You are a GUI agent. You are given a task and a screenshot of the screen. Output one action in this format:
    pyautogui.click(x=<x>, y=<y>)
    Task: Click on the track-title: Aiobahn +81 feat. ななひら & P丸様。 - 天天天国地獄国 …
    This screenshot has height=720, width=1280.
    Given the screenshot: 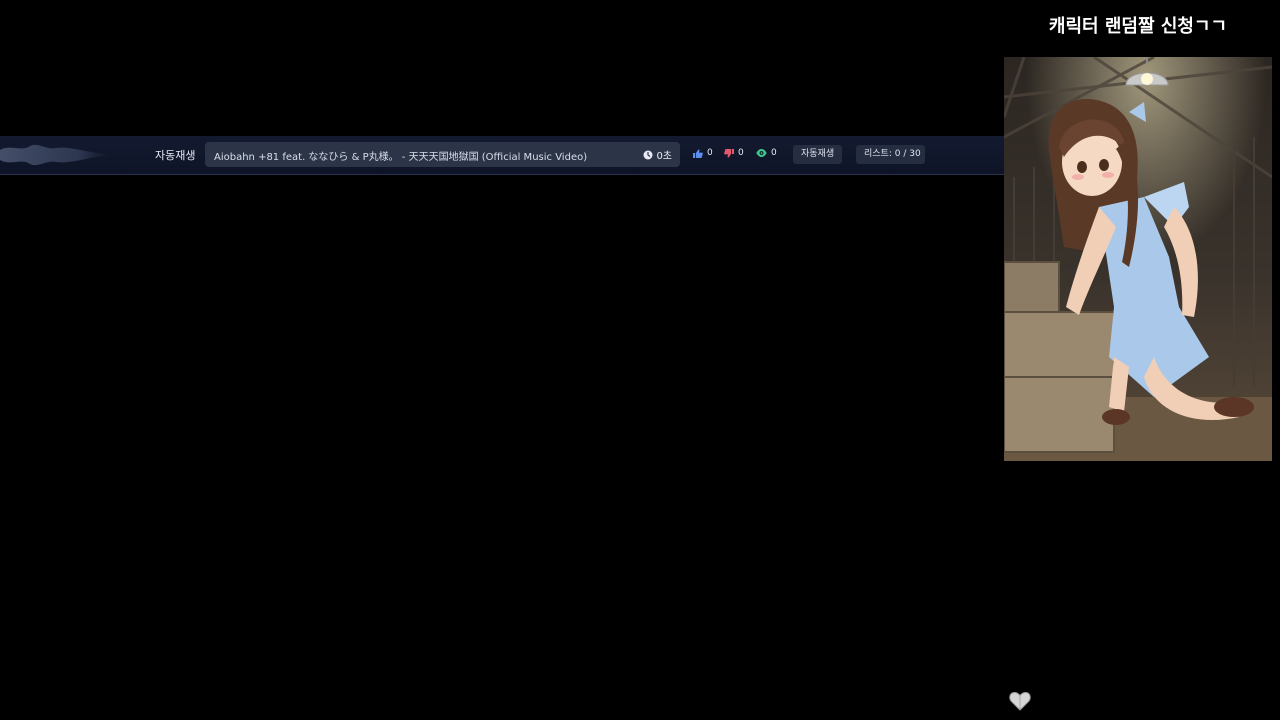 What is the action you would take?
    pyautogui.click(x=401, y=157)
    